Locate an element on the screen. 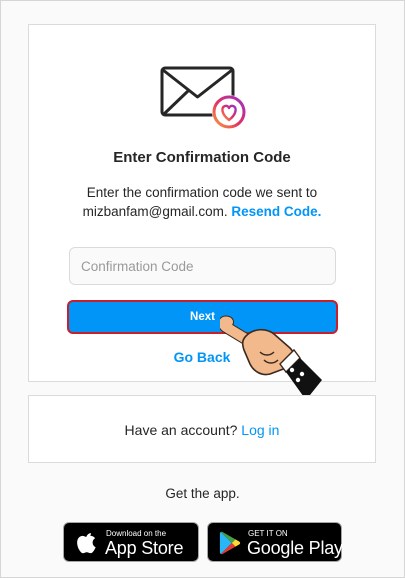 The height and width of the screenshot is (578, 405). googleplay-small-label: GET IT ON is located at coordinates (268, 533).